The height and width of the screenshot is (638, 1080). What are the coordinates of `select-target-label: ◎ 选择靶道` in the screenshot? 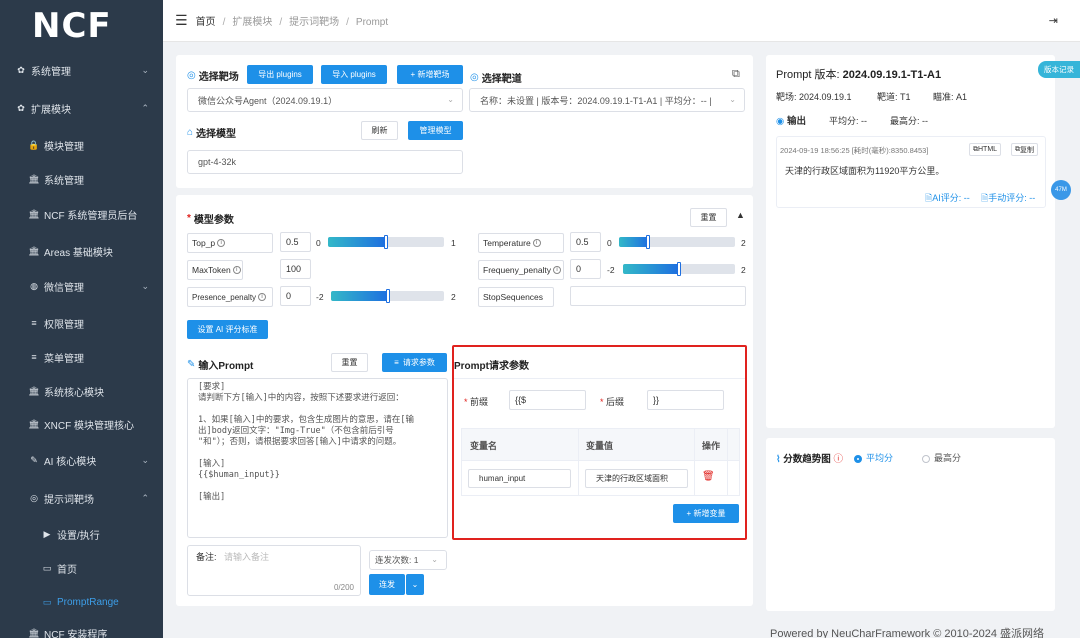 It's located at (496, 78).